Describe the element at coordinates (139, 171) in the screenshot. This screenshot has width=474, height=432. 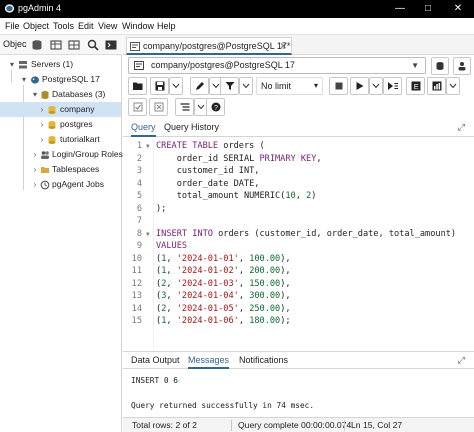
I see `line-number: 3` at that location.